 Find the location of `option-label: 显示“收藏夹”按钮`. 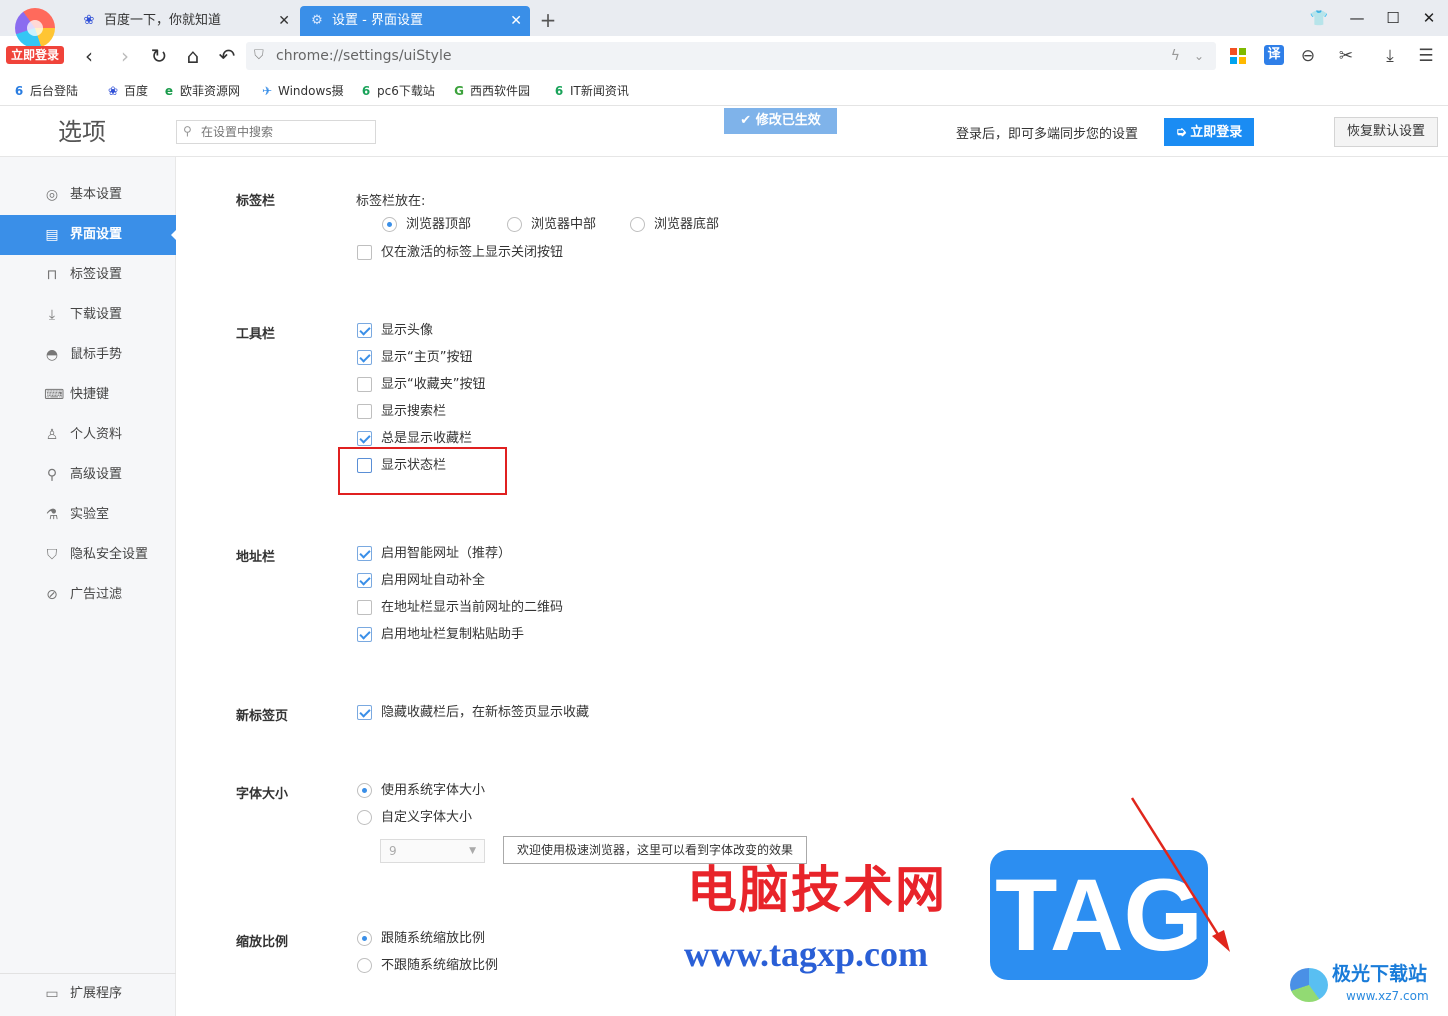

option-label: 显示“收藏夹”按钮 is located at coordinates (433, 384).